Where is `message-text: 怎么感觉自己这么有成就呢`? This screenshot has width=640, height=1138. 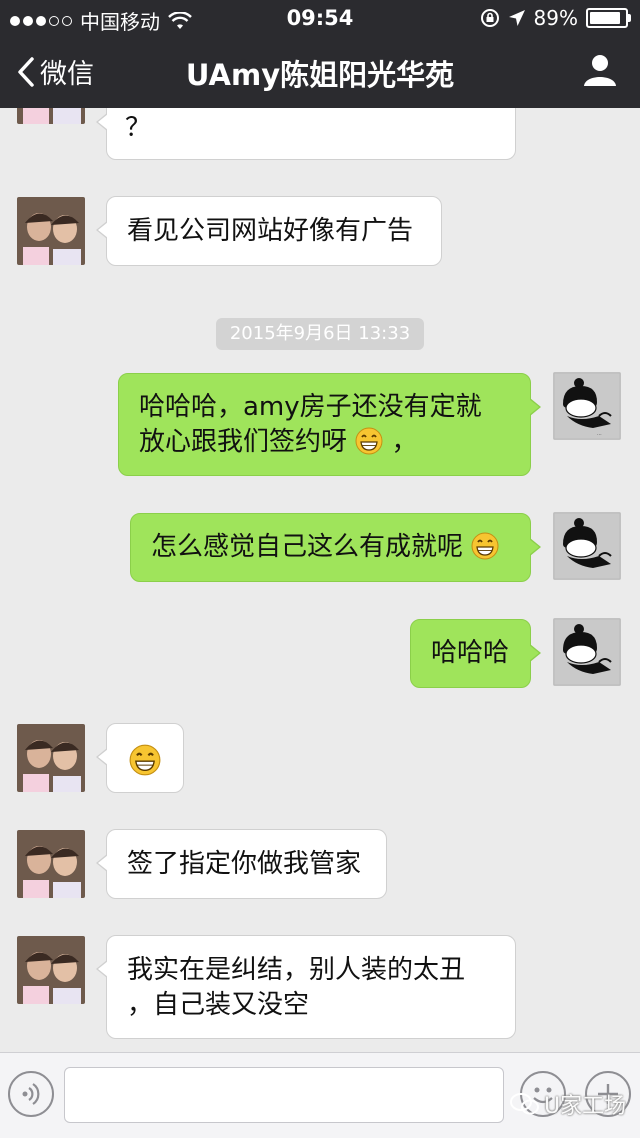 message-text: 怎么感觉自己这么有成就呢 is located at coordinates (307, 547).